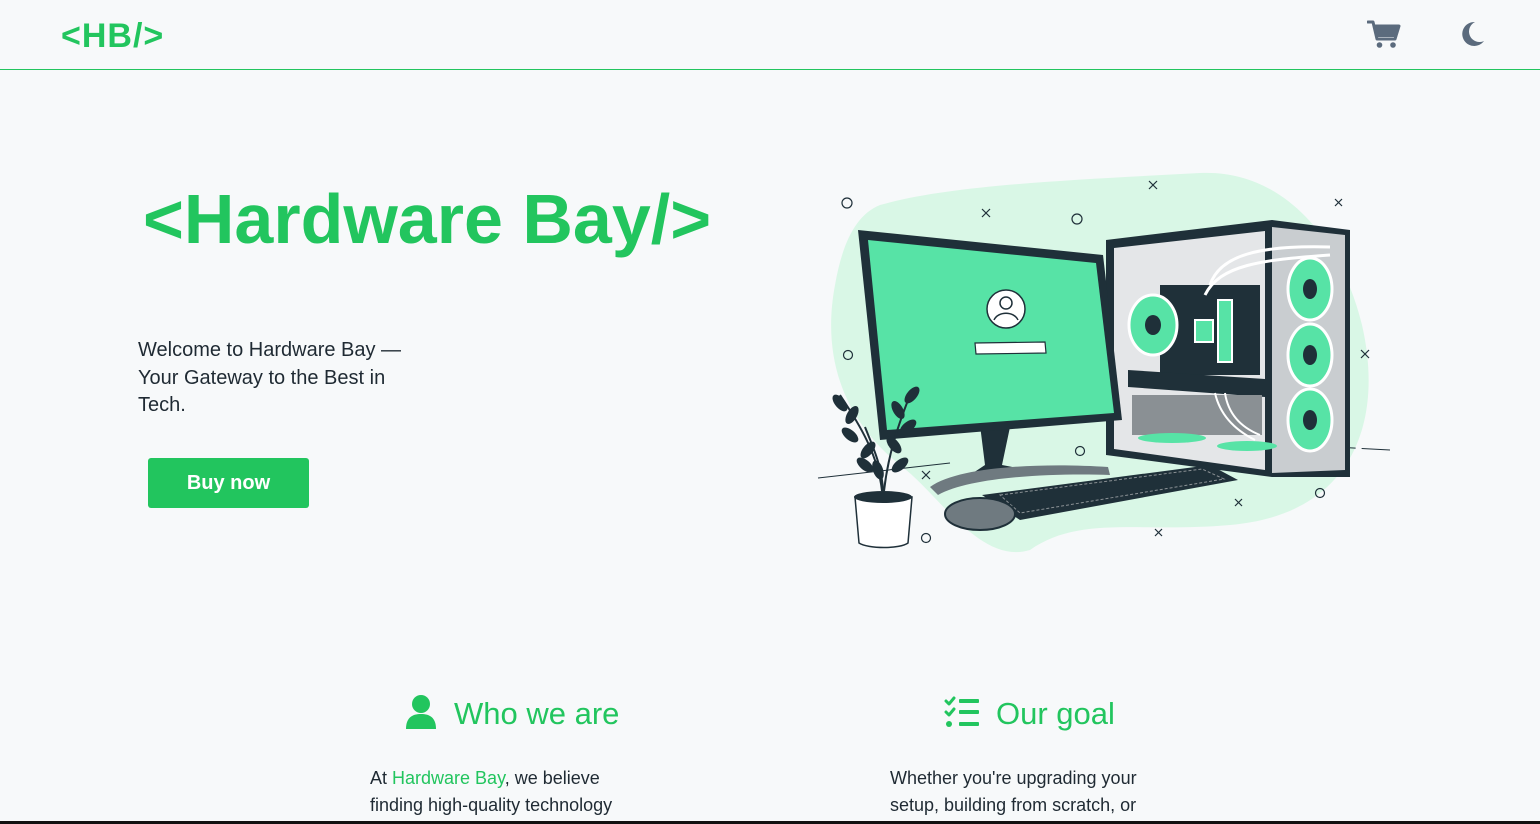 The image size is (1540, 824). What do you see at coordinates (112, 36) in the screenshot?
I see `site-logo: <HB/>` at bounding box center [112, 36].